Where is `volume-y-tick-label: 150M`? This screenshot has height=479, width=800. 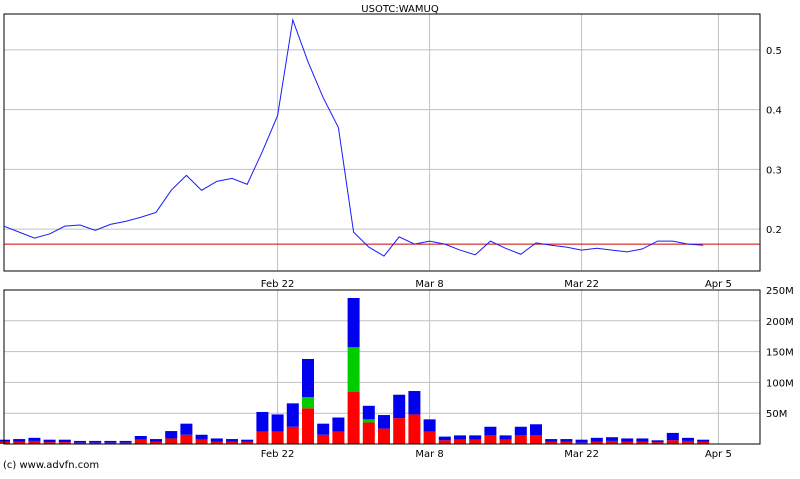 volume-y-tick-label: 150M is located at coordinates (780, 353).